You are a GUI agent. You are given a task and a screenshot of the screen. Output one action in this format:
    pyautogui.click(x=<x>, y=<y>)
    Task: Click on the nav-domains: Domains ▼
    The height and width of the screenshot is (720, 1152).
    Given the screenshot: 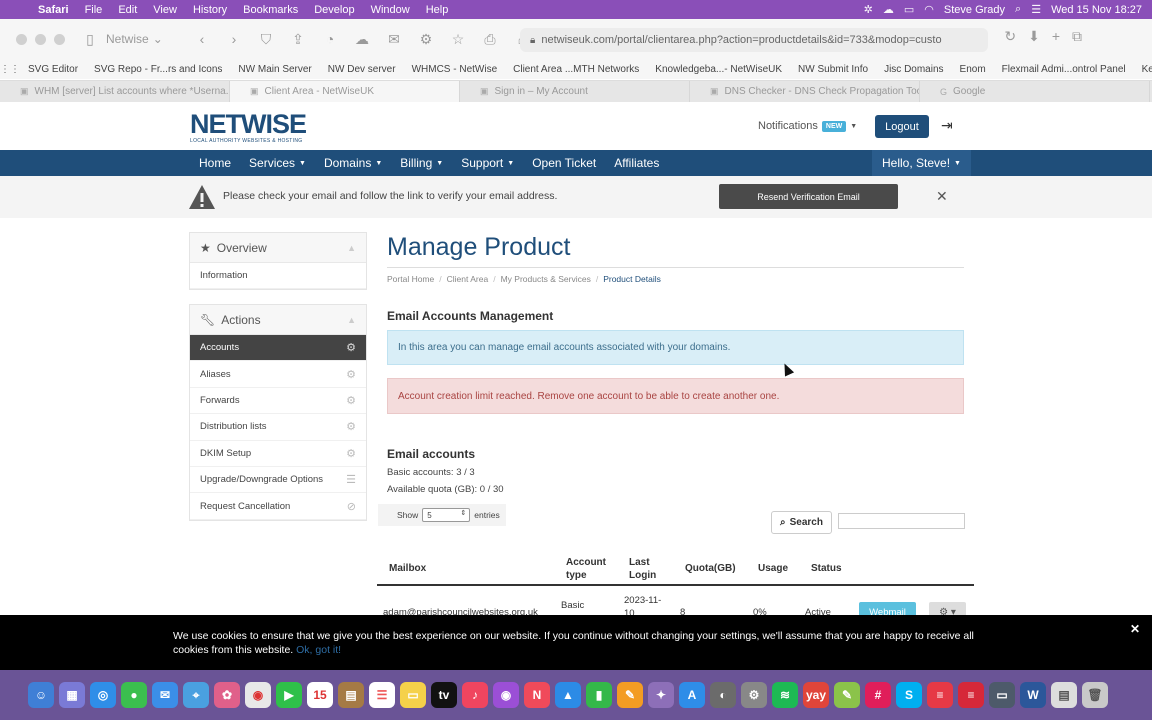 What is the action you would take?
    pyautogui.click(x=353, y=163)
    